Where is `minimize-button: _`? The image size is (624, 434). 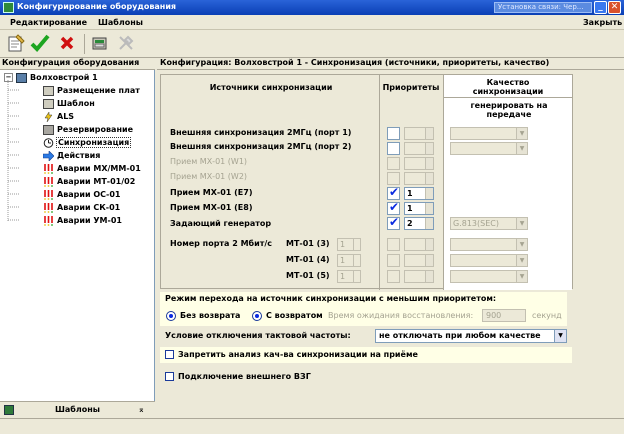
minimize-button: _ is located at coordinates (600, 7).